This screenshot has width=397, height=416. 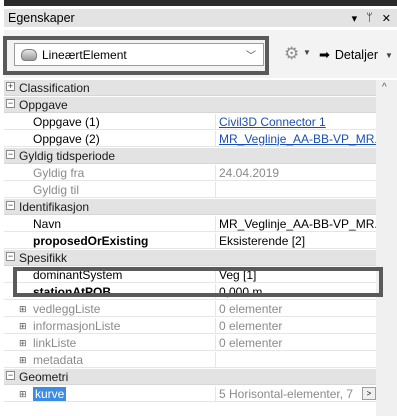 I want to click on property-row-gyldig-fra: Gyldig fra 24.04.2019, so click(x=190, y=173).